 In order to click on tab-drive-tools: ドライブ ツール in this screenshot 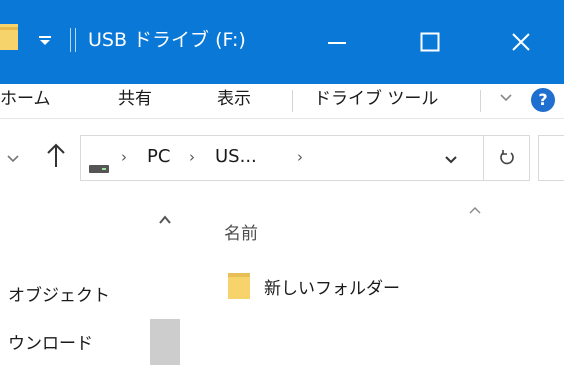, I will do `click(376, 101)`.